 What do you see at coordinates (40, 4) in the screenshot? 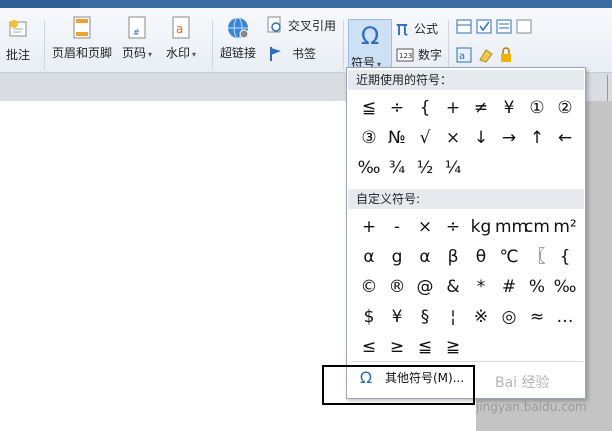
I see `title-tab` at bounding box center [40, 4].